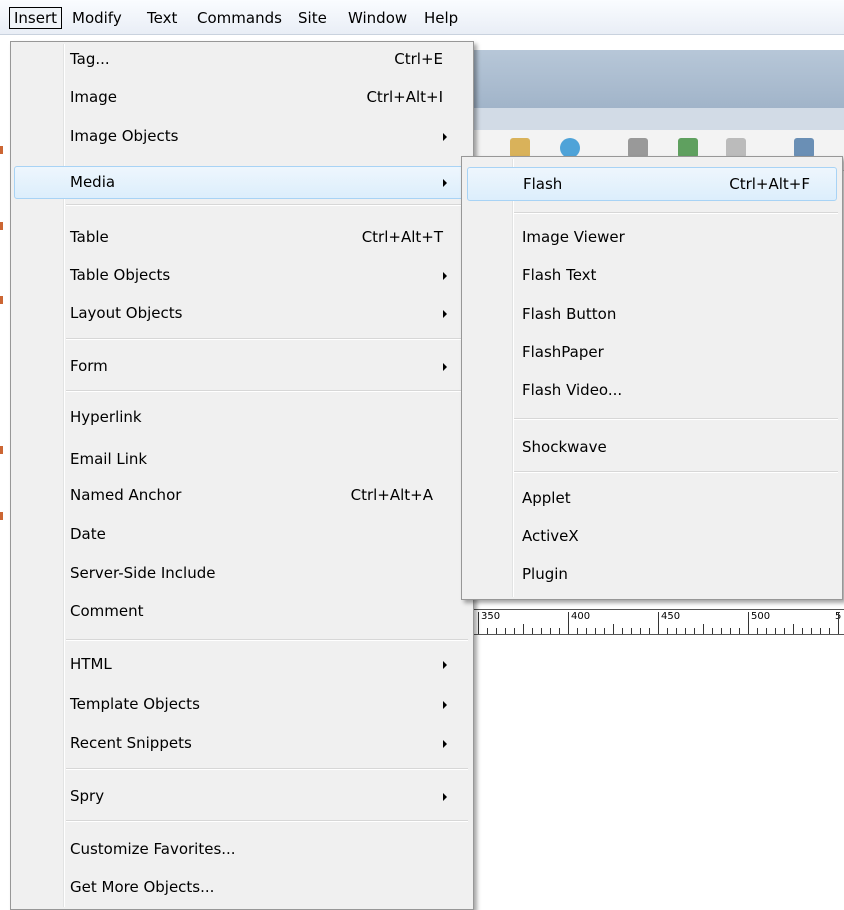 The image size is (844, 910). Describe the element at coordinates (120, 275) in the screenshot. I see `menu-item-label: Table Objects` at that location.